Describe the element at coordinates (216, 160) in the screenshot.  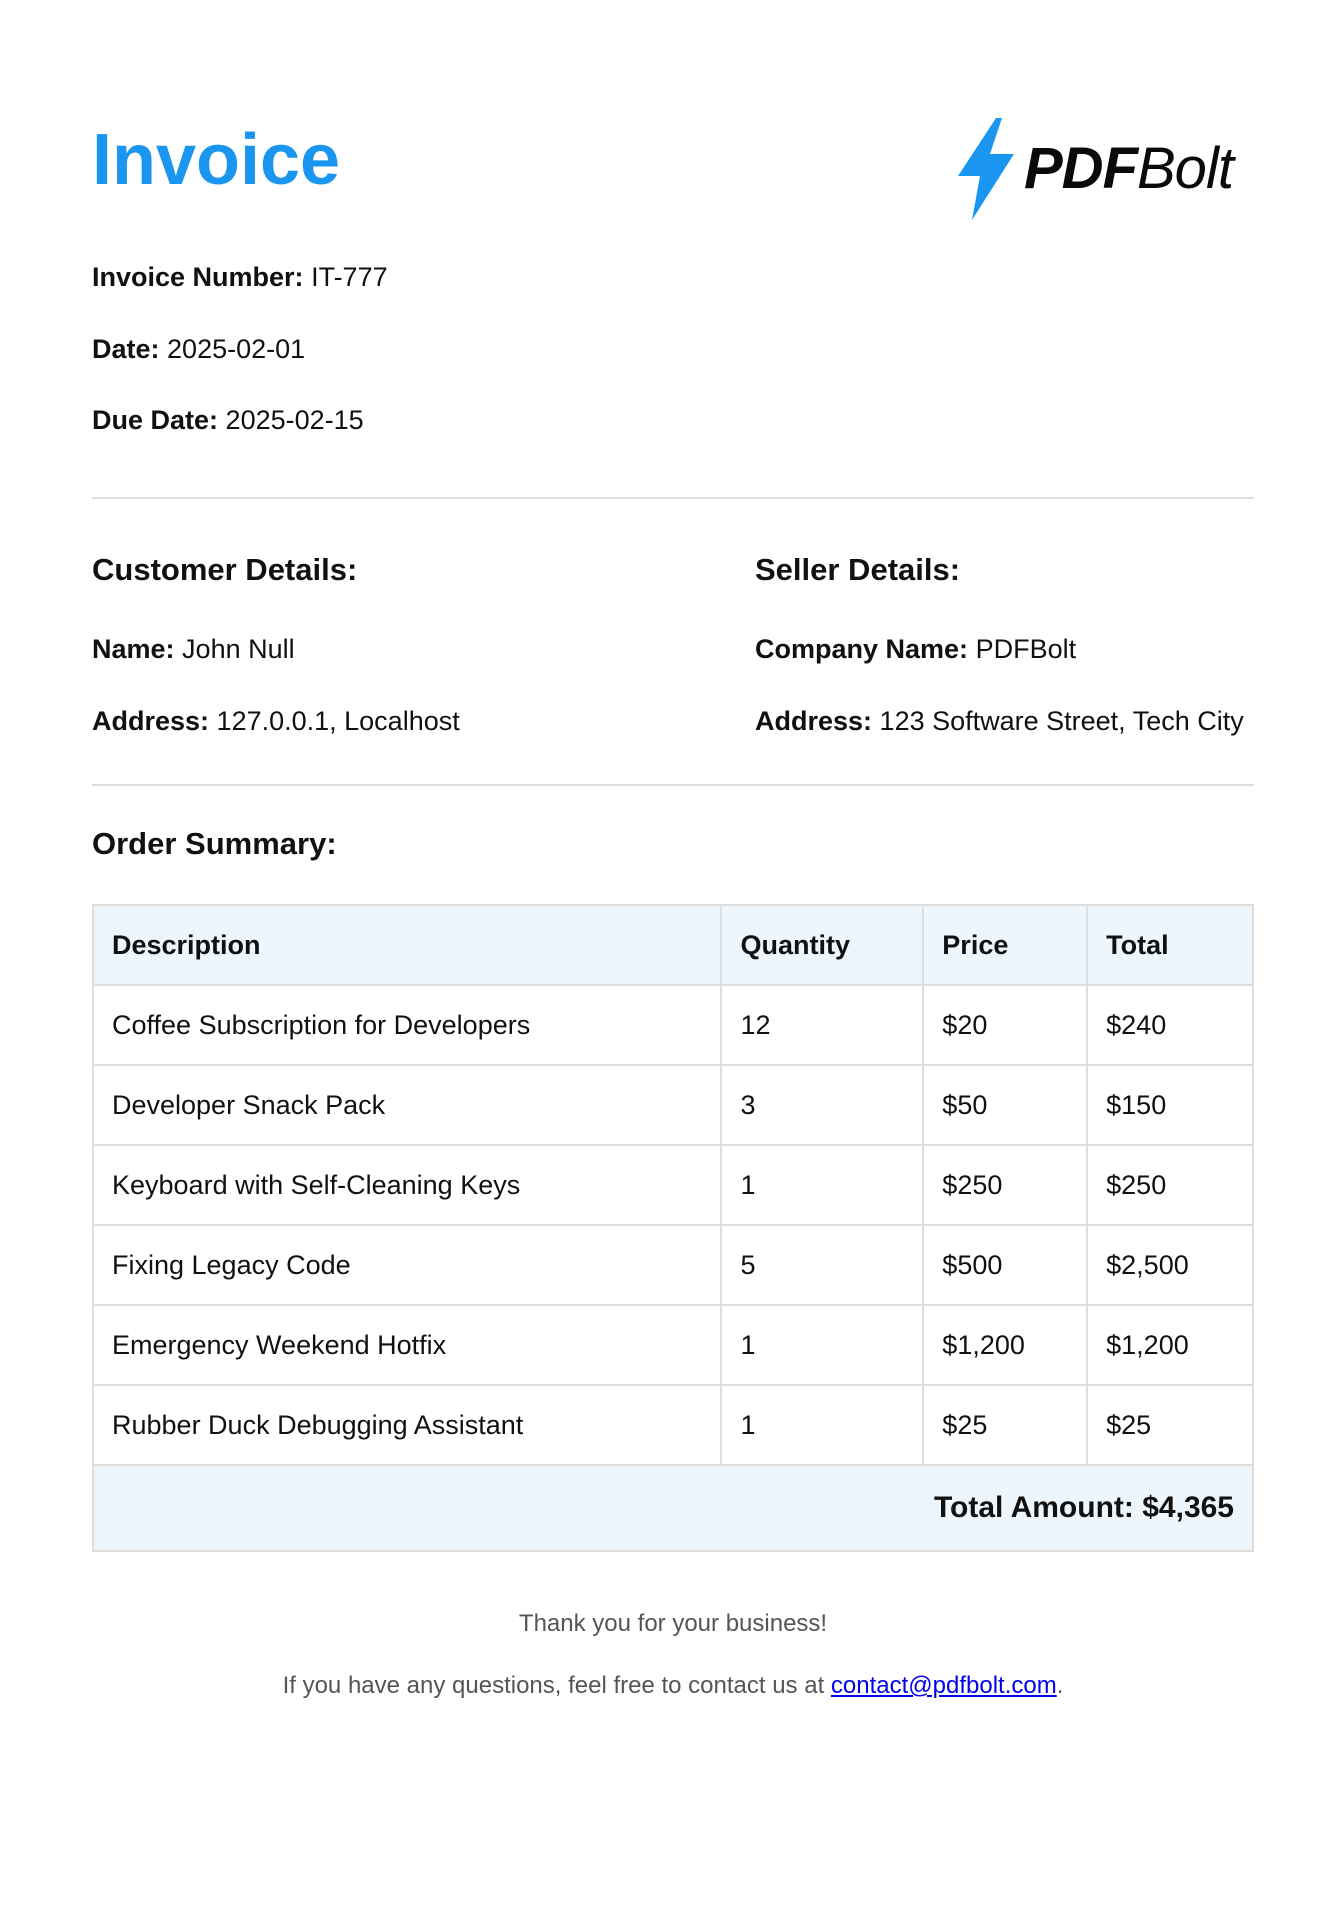
I see `page-title: Invoice` at that location.